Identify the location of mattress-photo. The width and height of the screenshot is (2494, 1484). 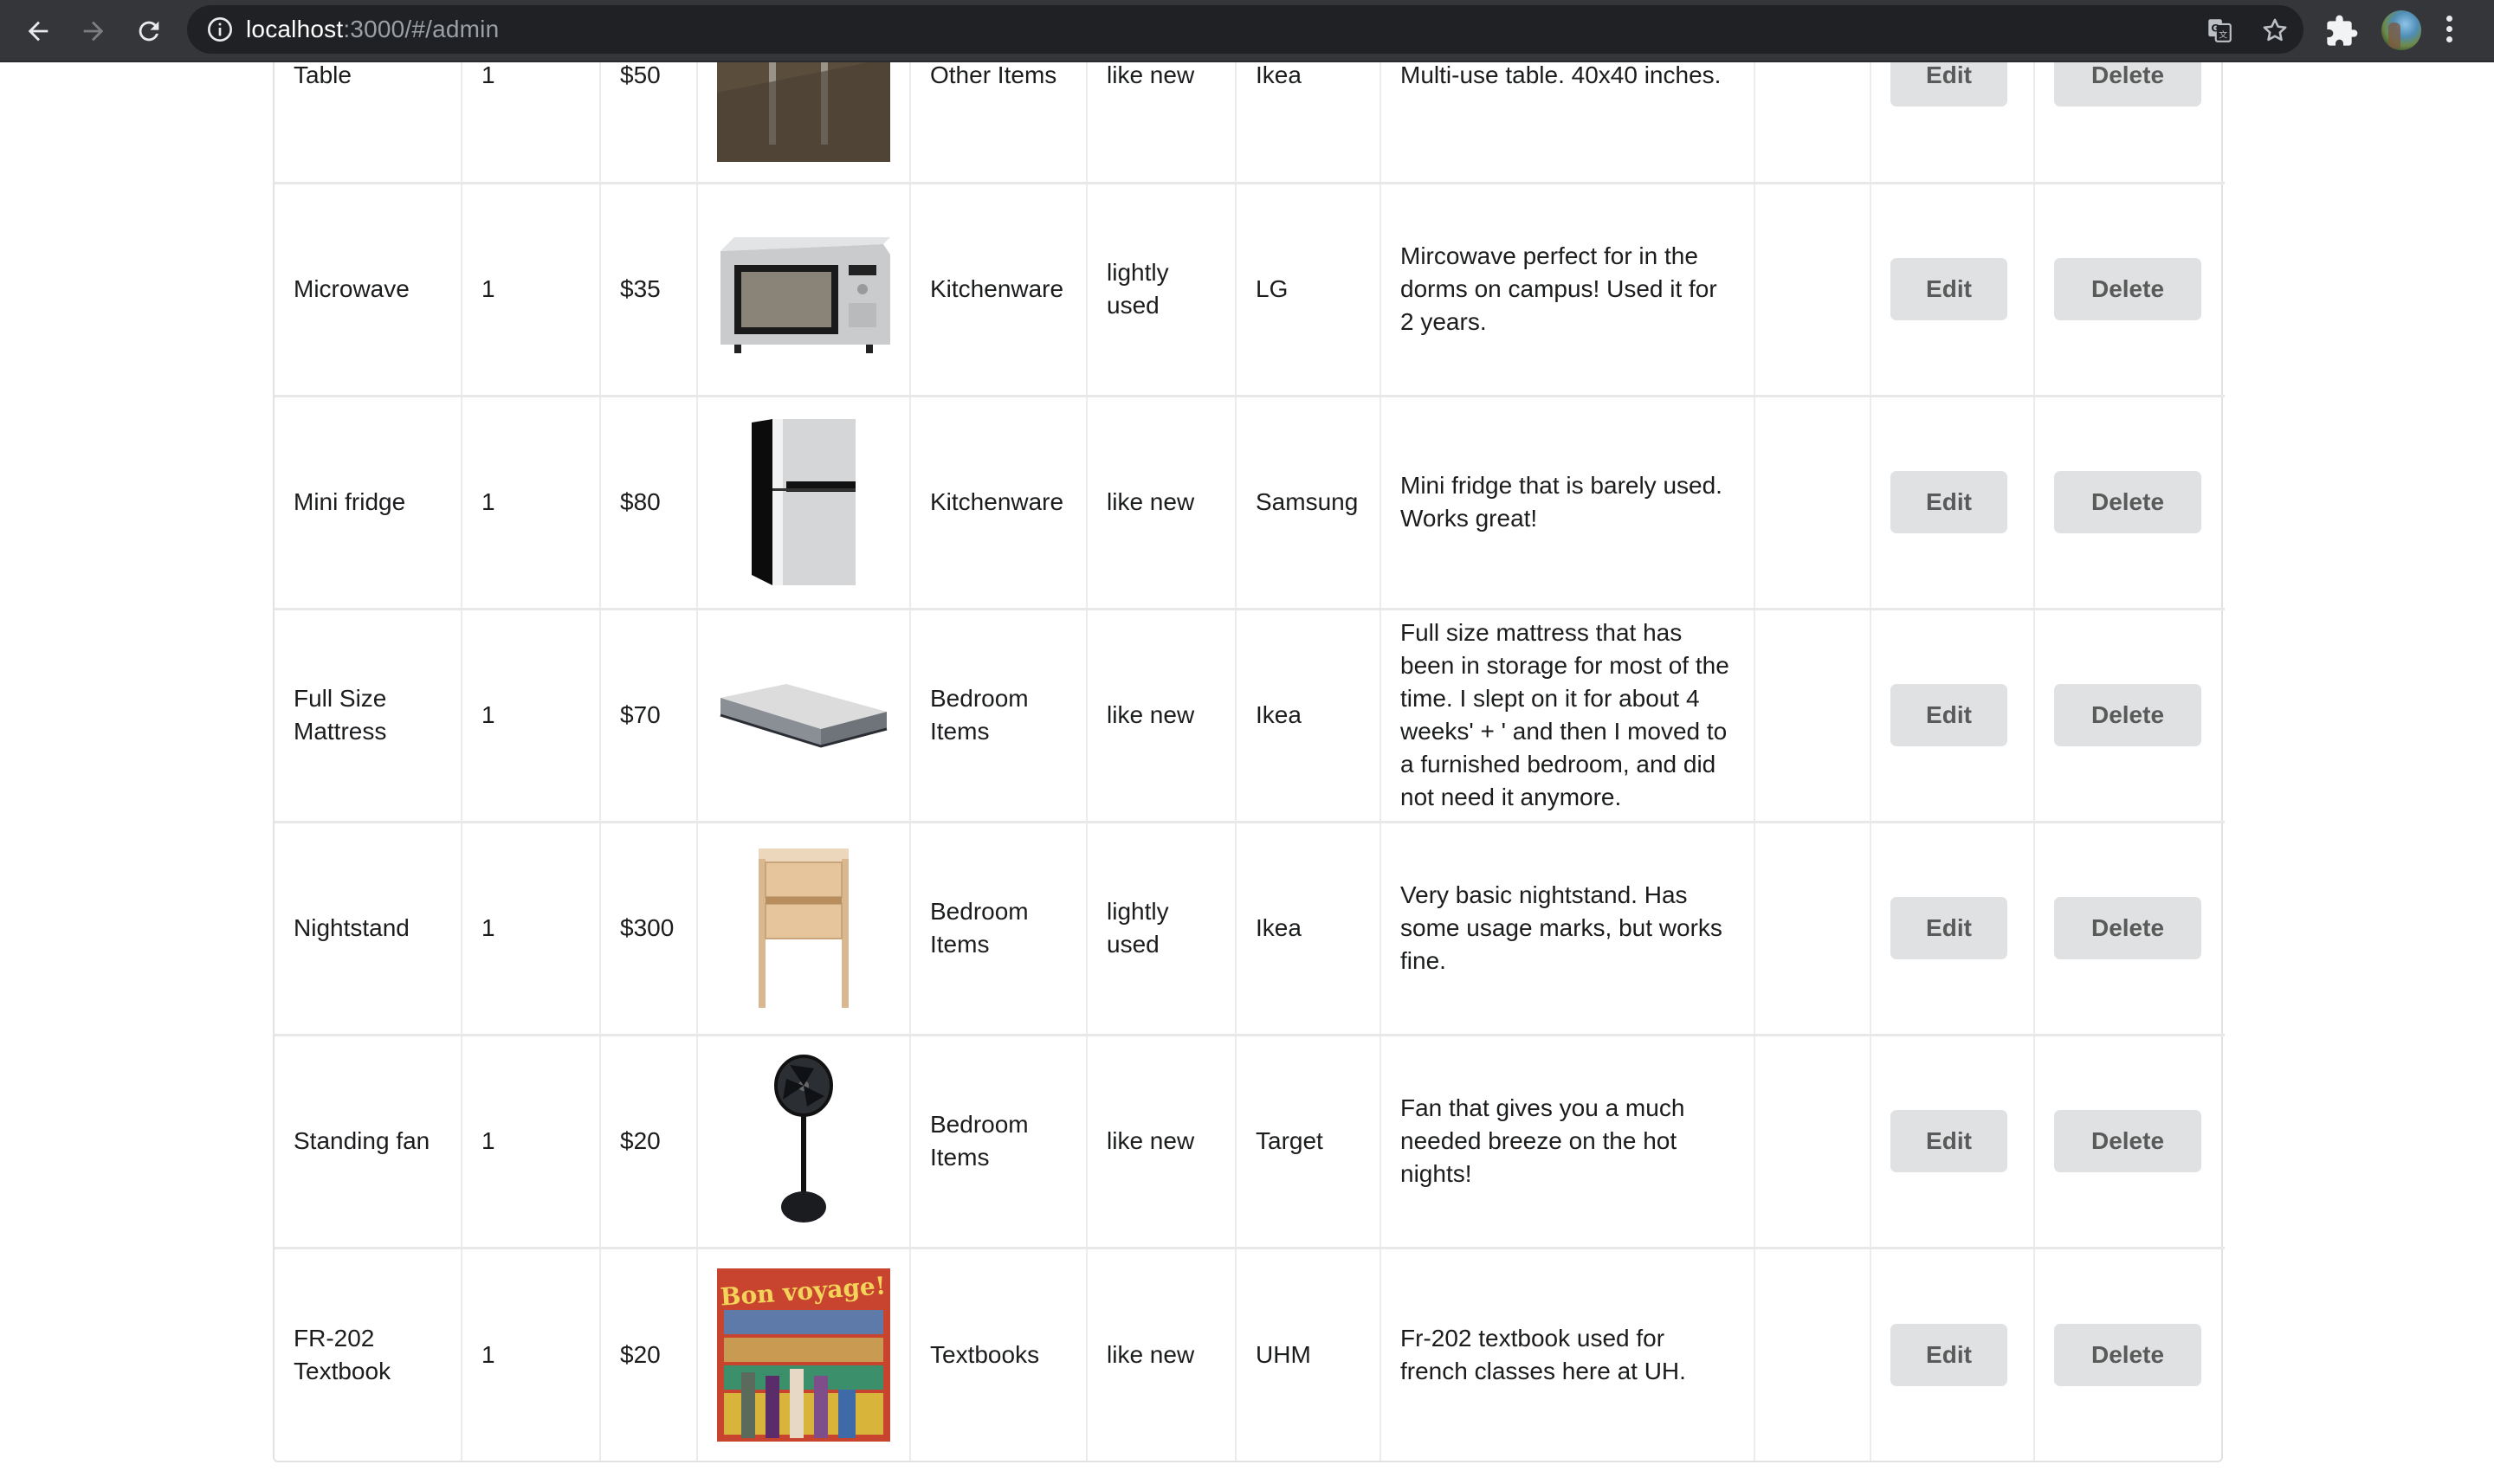
(803, 715).